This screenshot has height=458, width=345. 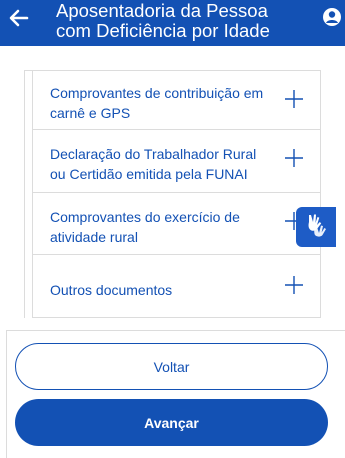 I want to click on document-label-line1: Outros documentos, so click(x=111, y=290).